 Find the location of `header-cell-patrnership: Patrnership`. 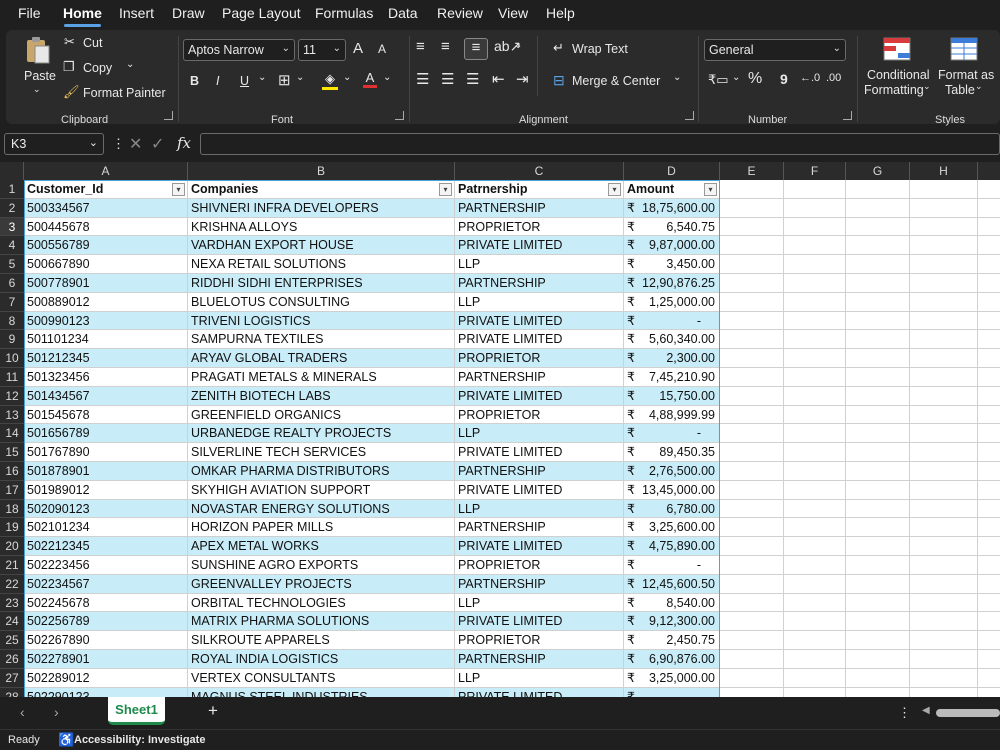

header-cell-patrnership: Patrnership is located at coordinates (539, 189).